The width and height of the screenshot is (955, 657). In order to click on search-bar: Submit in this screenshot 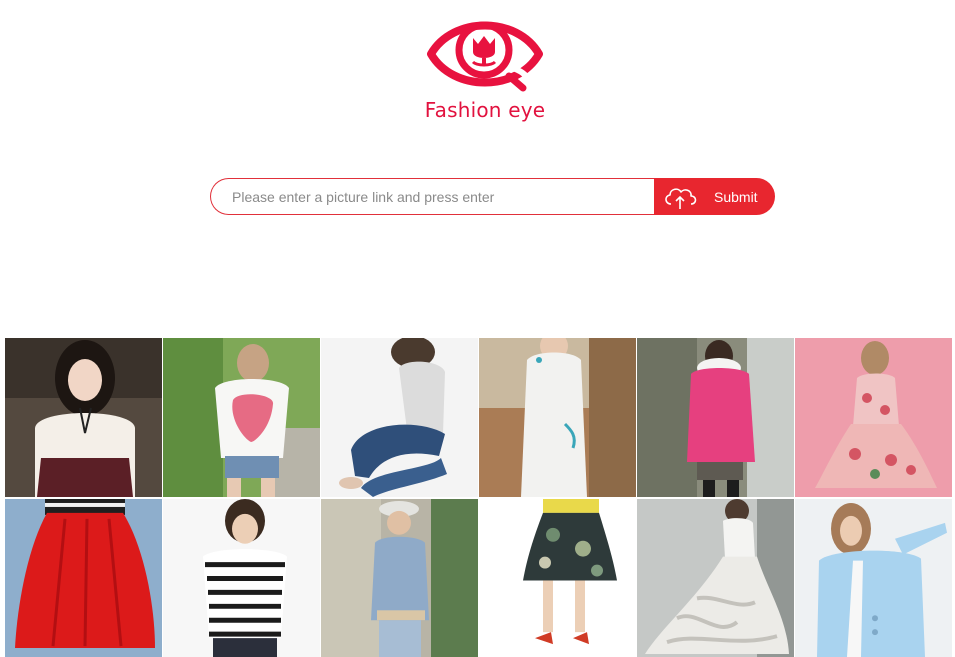, I will do `click(492, 196)`.